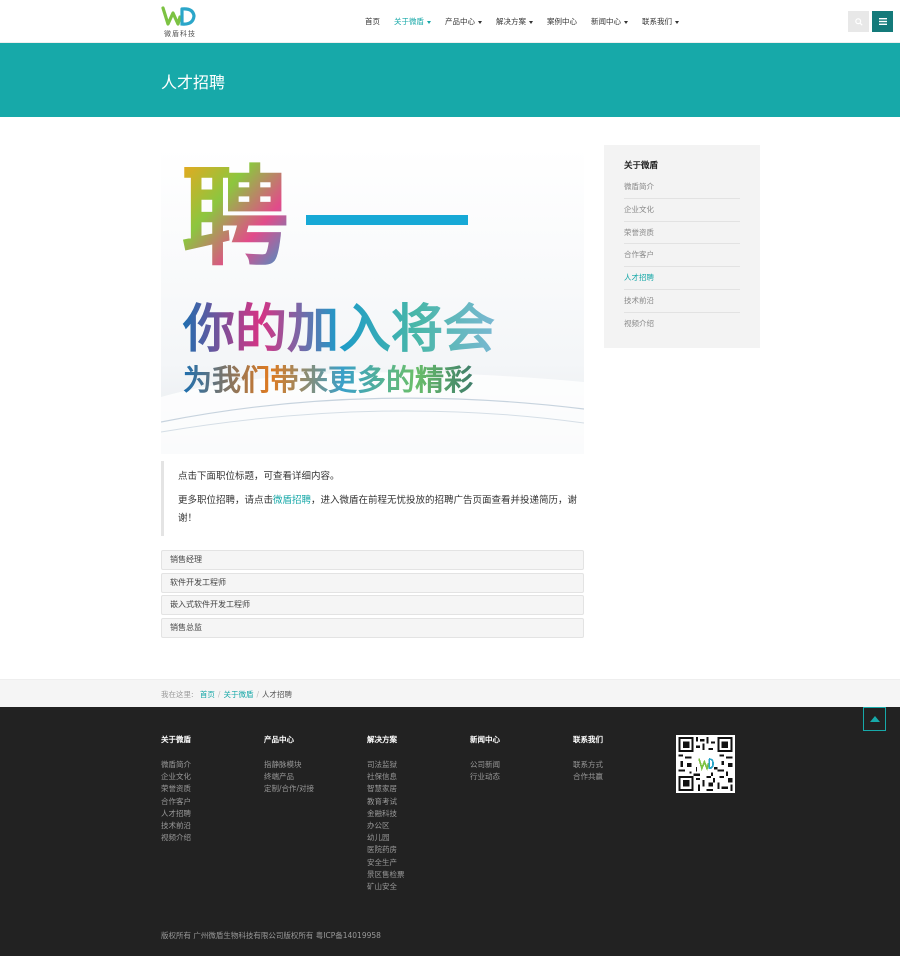  Describe the element at coordinates (588, 758) in the screenshot. I see `footer-col-contact: 联系我们 联系方式 合作共赢` at that location.